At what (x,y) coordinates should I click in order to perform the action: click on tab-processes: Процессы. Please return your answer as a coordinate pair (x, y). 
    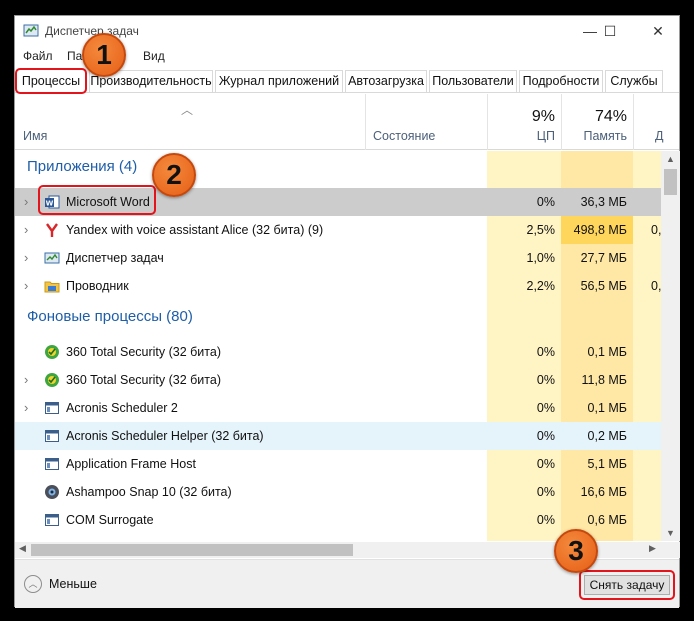
    Looking at the image, I should click on (51, 81).